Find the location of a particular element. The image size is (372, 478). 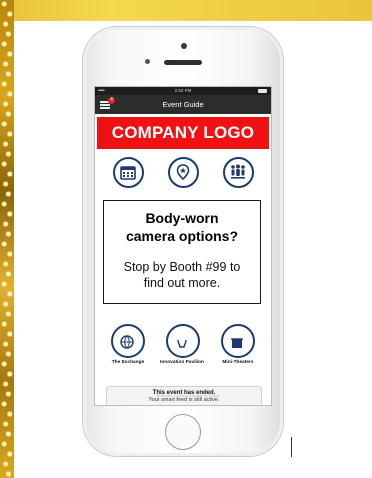

nav-title: Event Guide is located at coordinates (183, 104).